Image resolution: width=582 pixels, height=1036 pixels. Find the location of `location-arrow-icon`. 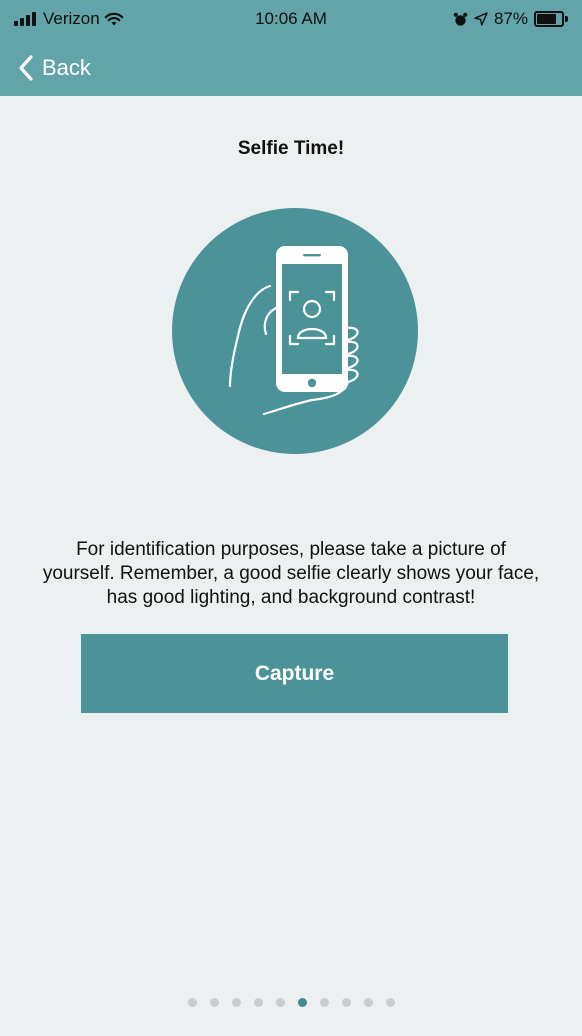

location-arrow-icon is located at coordinates (481, 19).